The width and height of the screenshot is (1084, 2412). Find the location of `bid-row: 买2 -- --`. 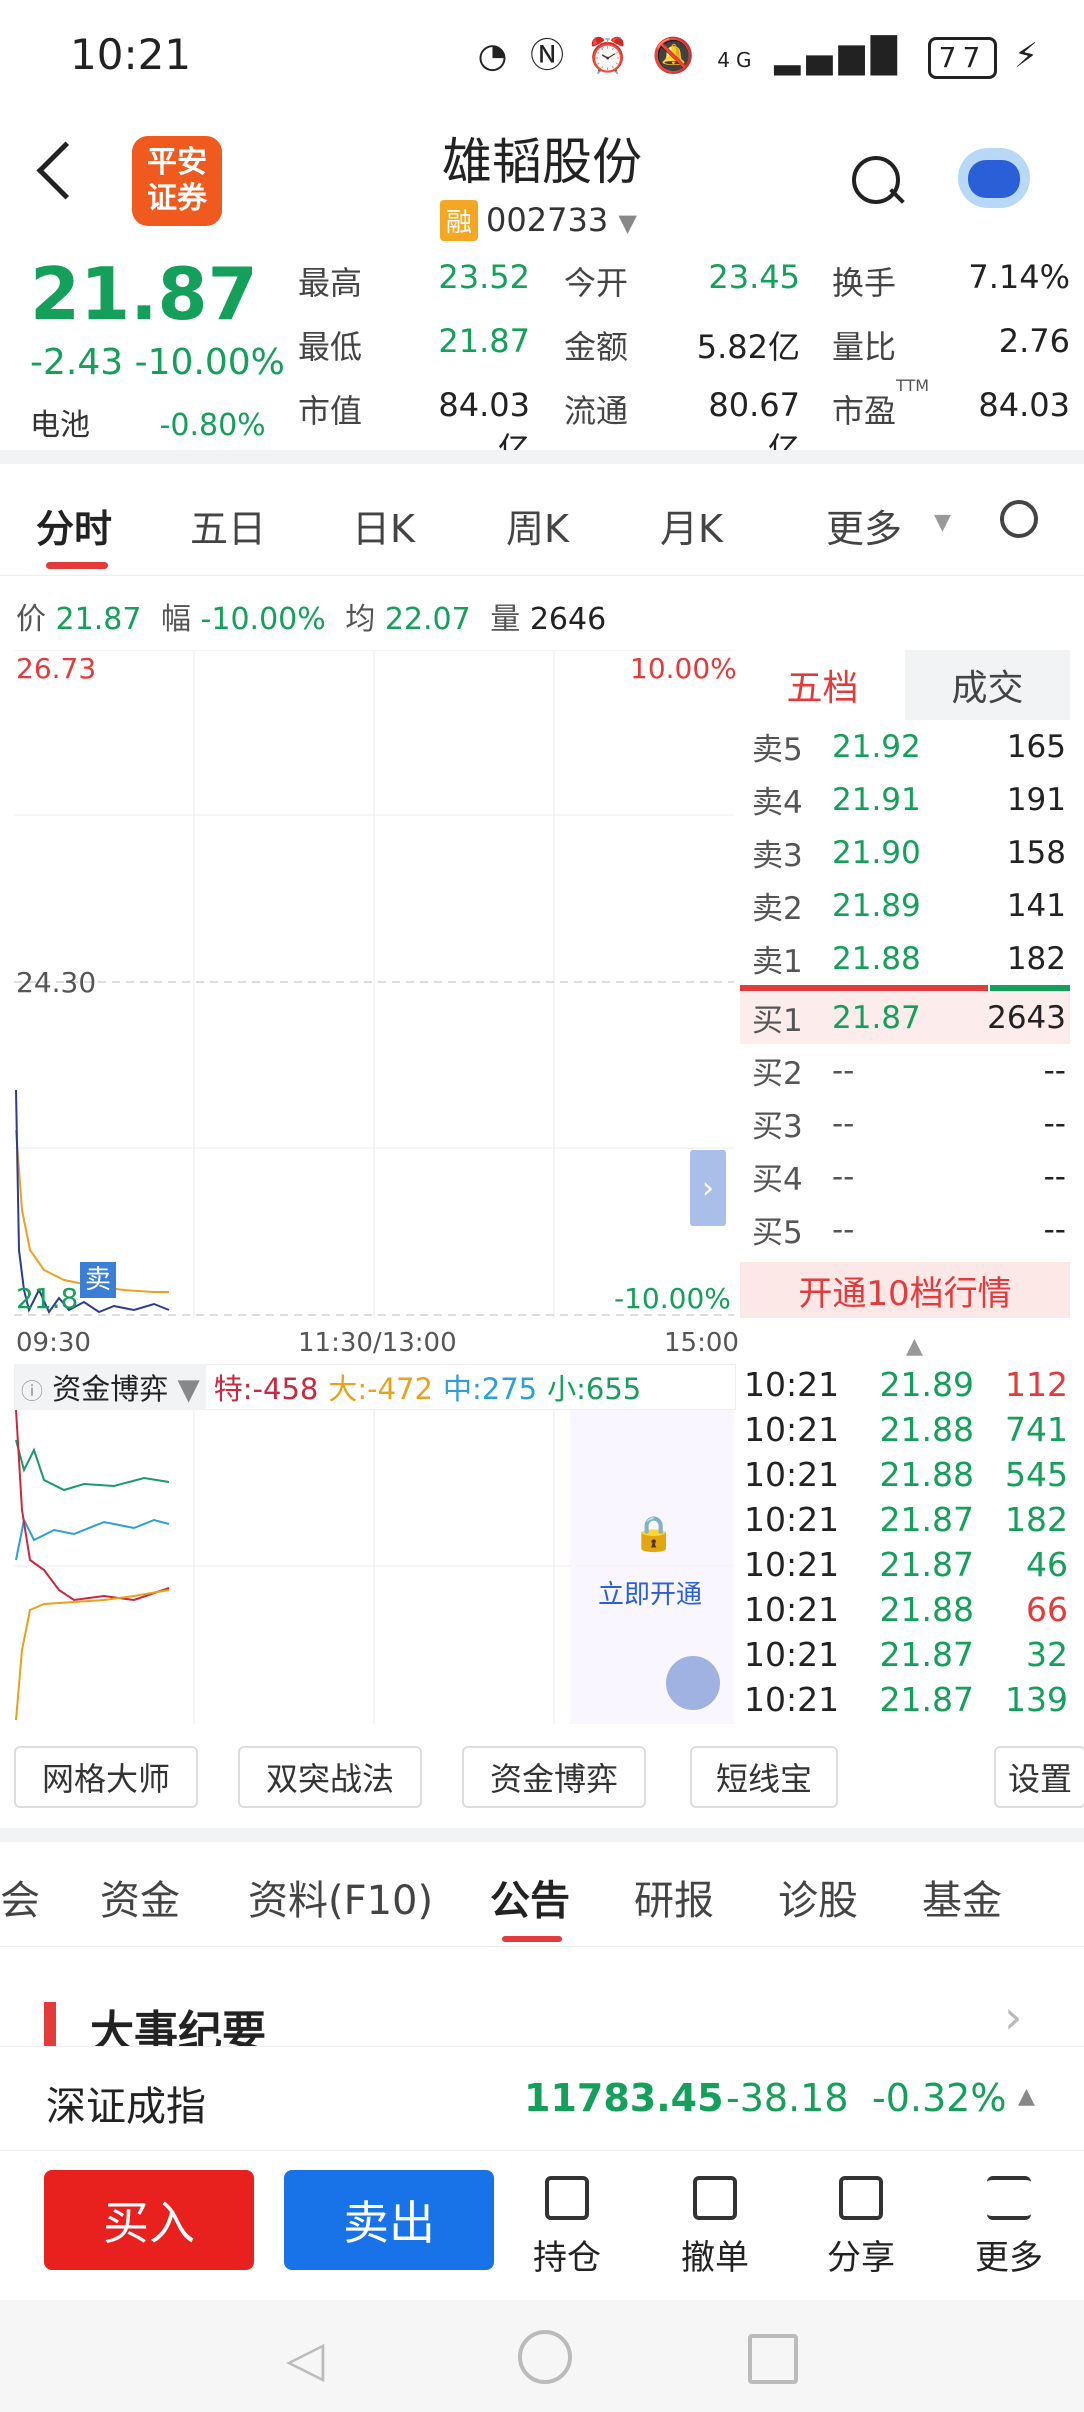

bid-row: 买2 -- -- is located at coordinates (905, 1070).